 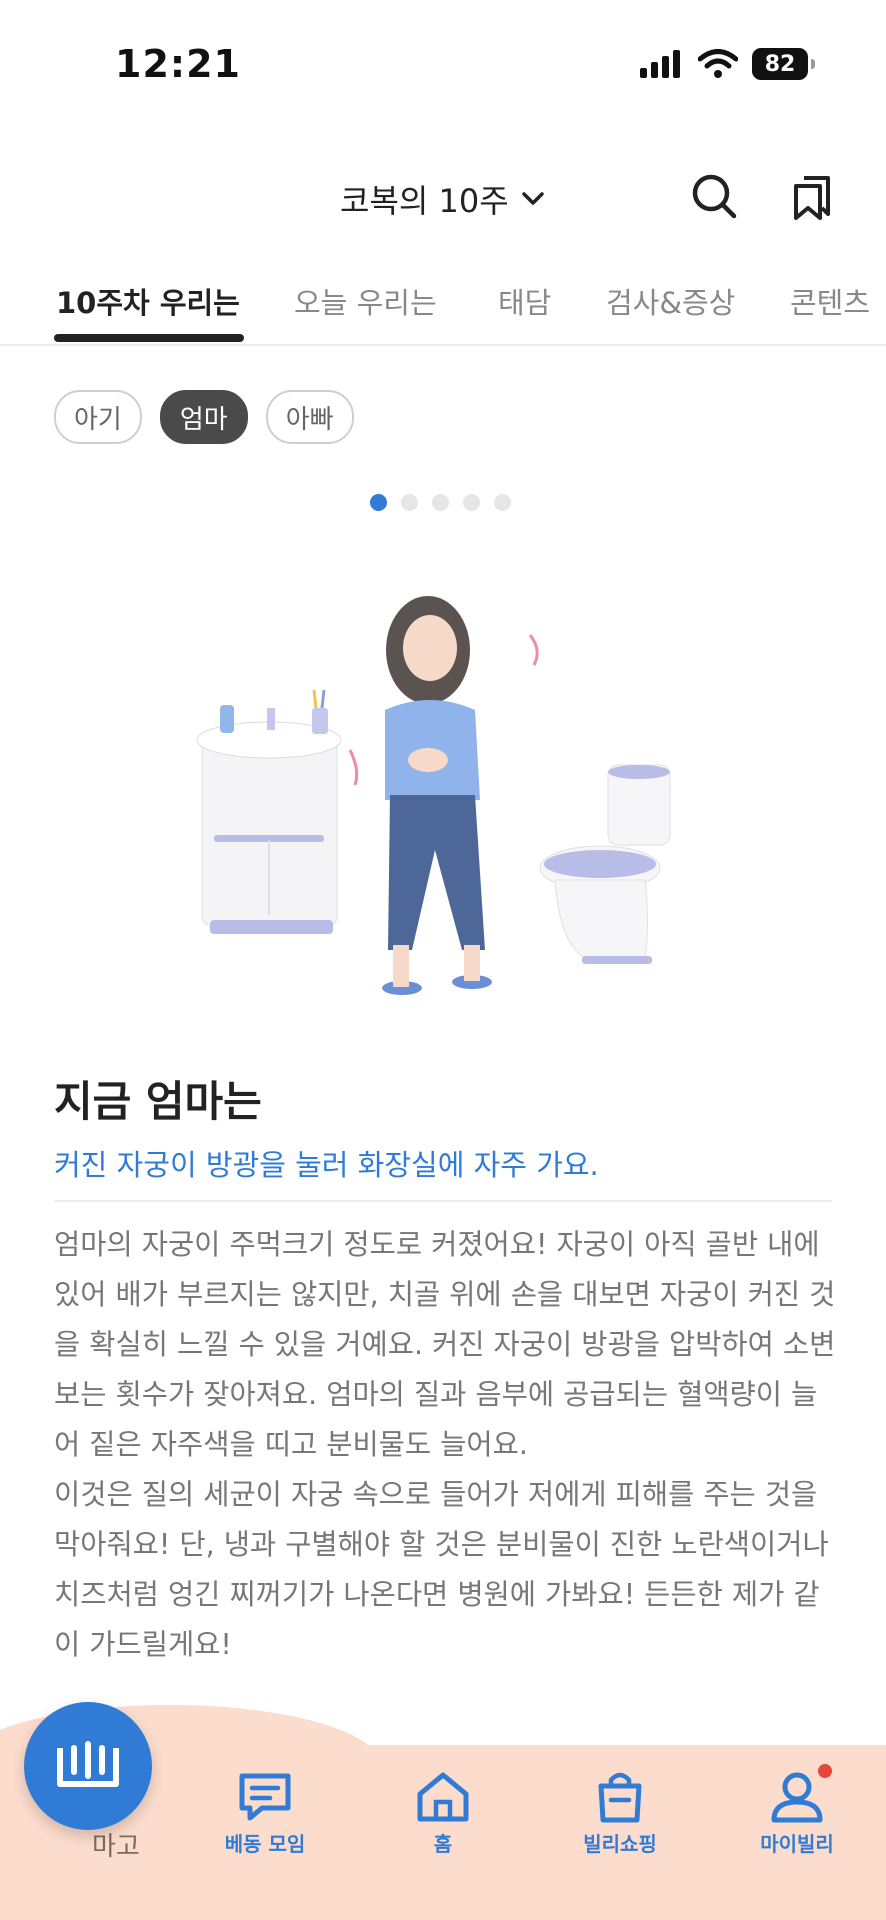 I want to click on nav-label: 마이빌리, so click(x=797, y=1844).